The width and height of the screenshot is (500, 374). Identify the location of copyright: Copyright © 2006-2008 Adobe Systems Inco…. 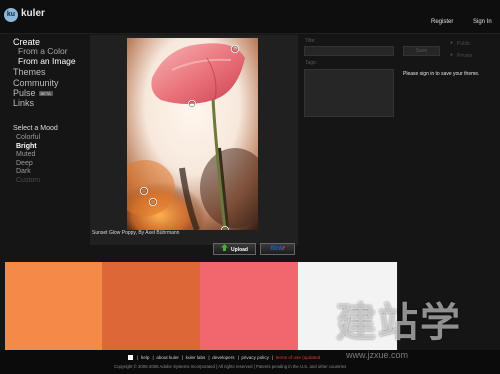
(230, 366).